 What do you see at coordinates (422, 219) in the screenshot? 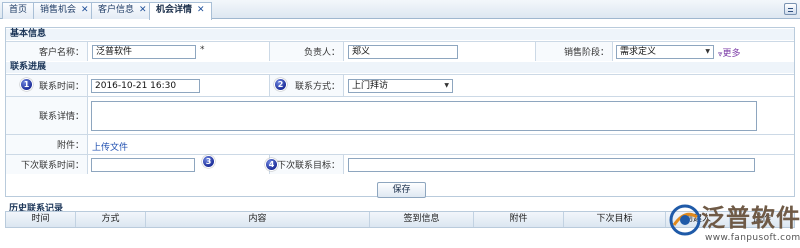
I see `column-header: 签到信息` at bounding box center [422, 219].